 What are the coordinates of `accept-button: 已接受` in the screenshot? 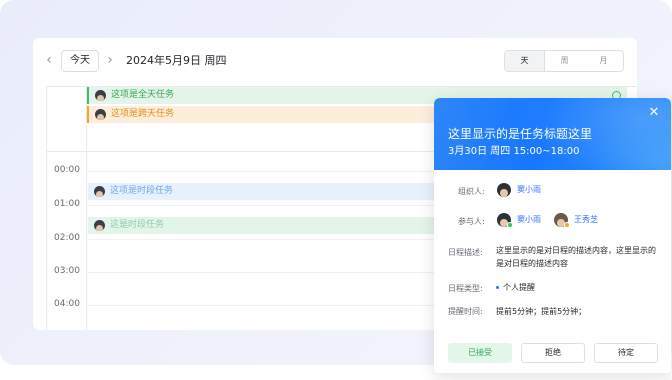 It's located at (480, 353).